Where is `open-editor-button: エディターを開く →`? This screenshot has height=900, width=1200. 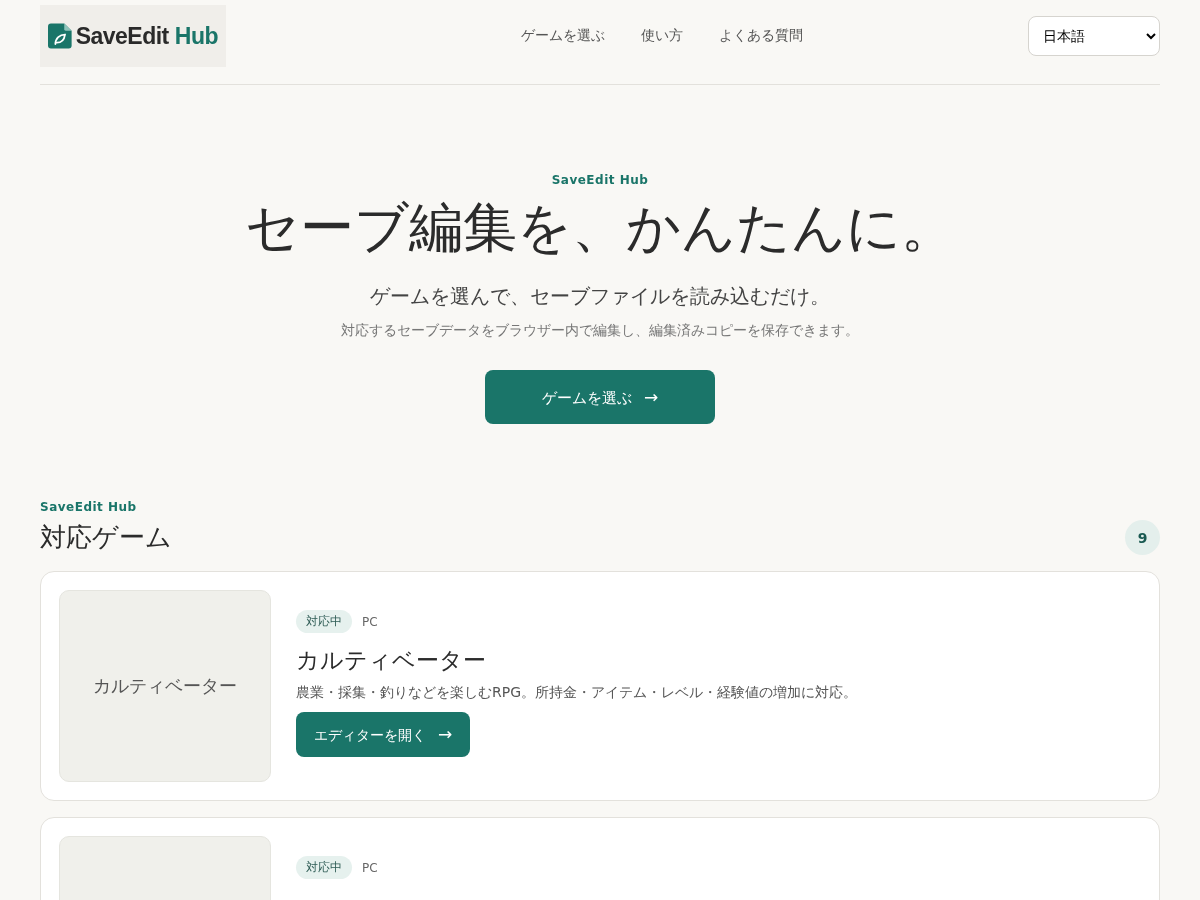 open-editor-button: エディターを開く → is located at coordinates (383, 735).